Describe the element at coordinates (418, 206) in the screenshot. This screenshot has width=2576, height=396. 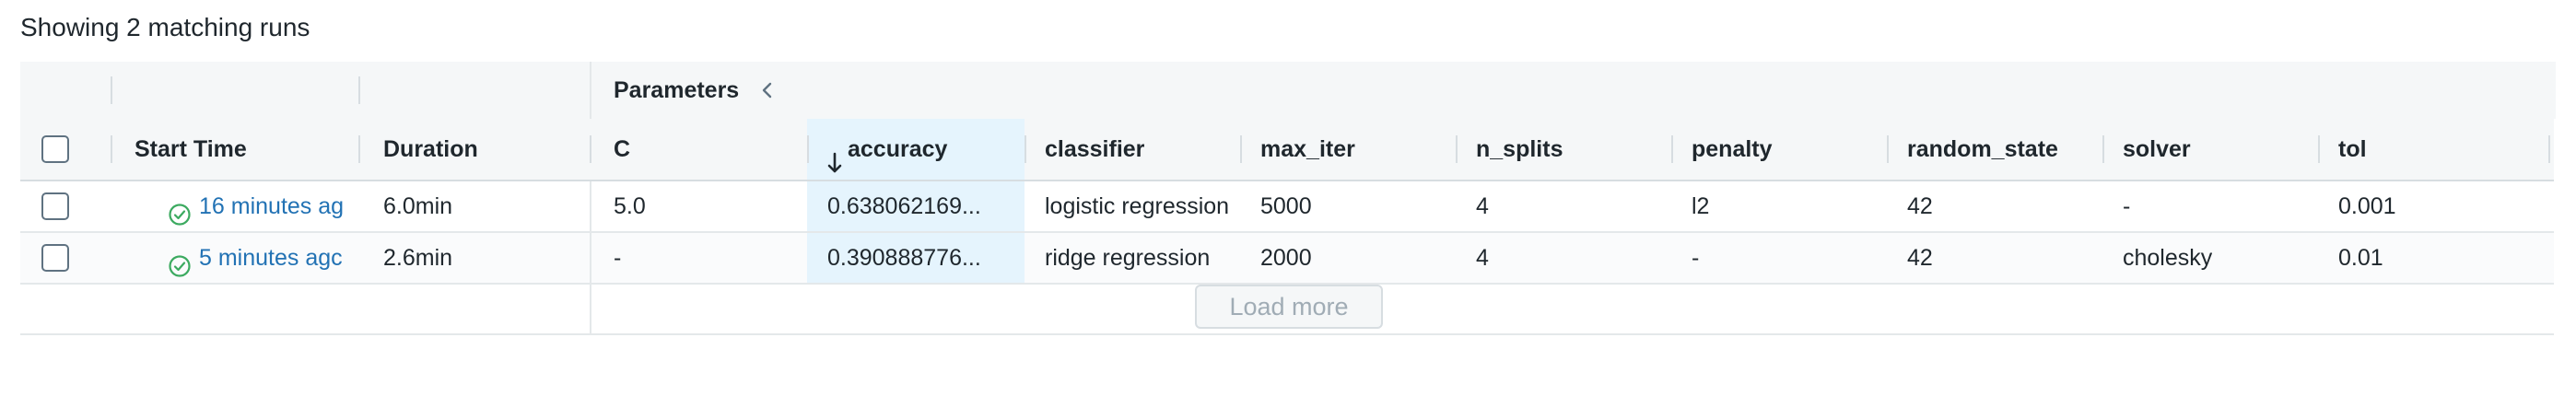
I see `run-duration: 6.0min` at that location.